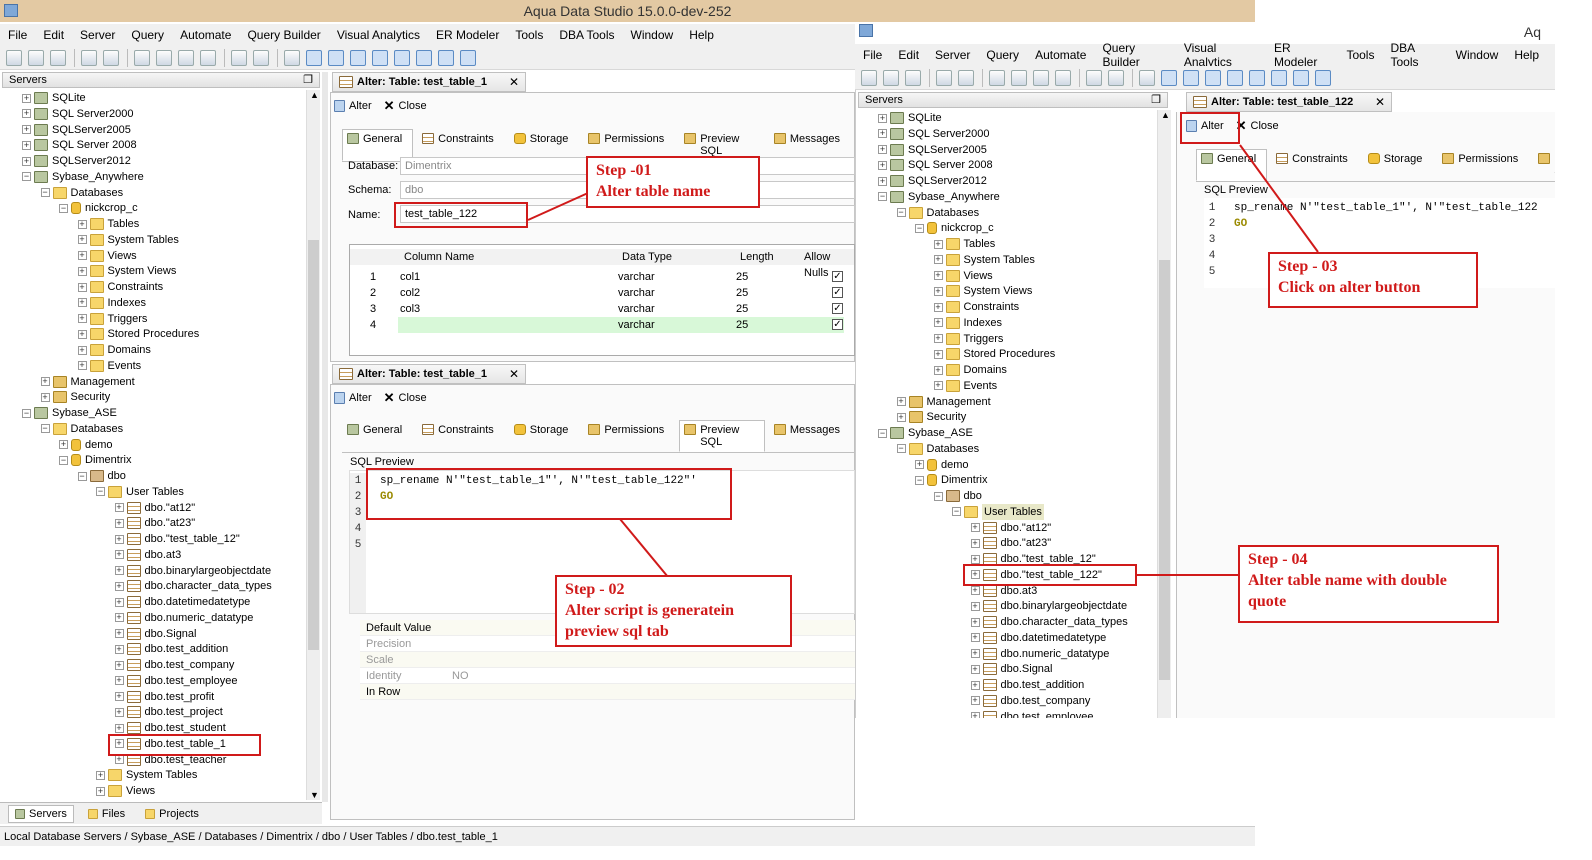 The height and width of the screenshot is (860, 1592). Describe the element at coordinates (168, 712) in the screenshot. I see `tree-node: + dbo.test_project` at that location.